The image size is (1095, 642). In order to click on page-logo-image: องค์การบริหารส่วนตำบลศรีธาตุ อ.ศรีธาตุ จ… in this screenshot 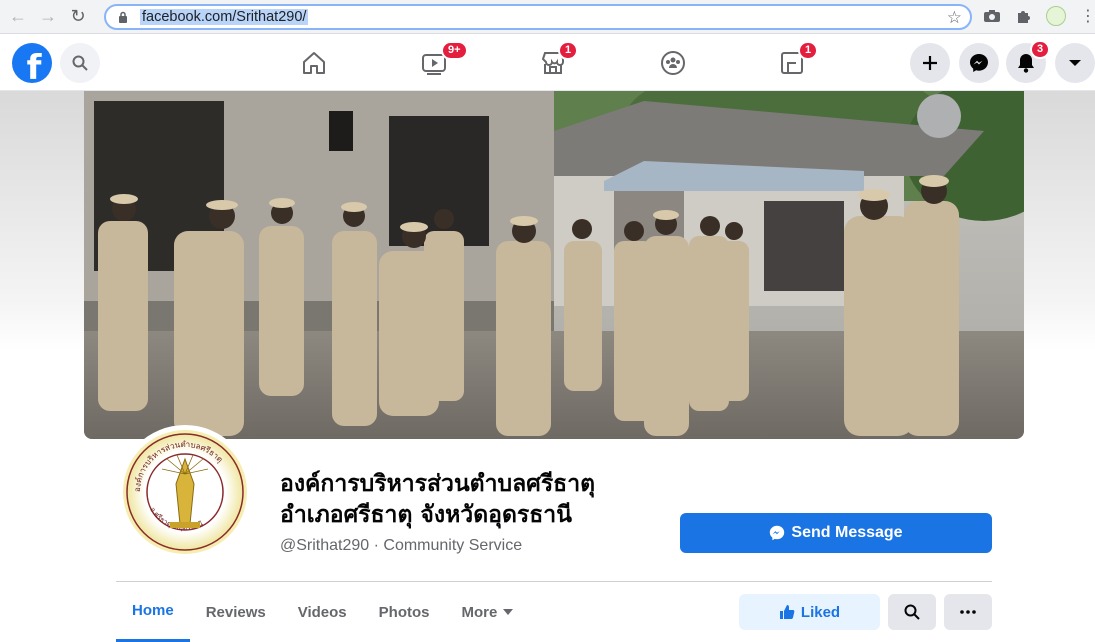, I will do `click(185, 492)`.